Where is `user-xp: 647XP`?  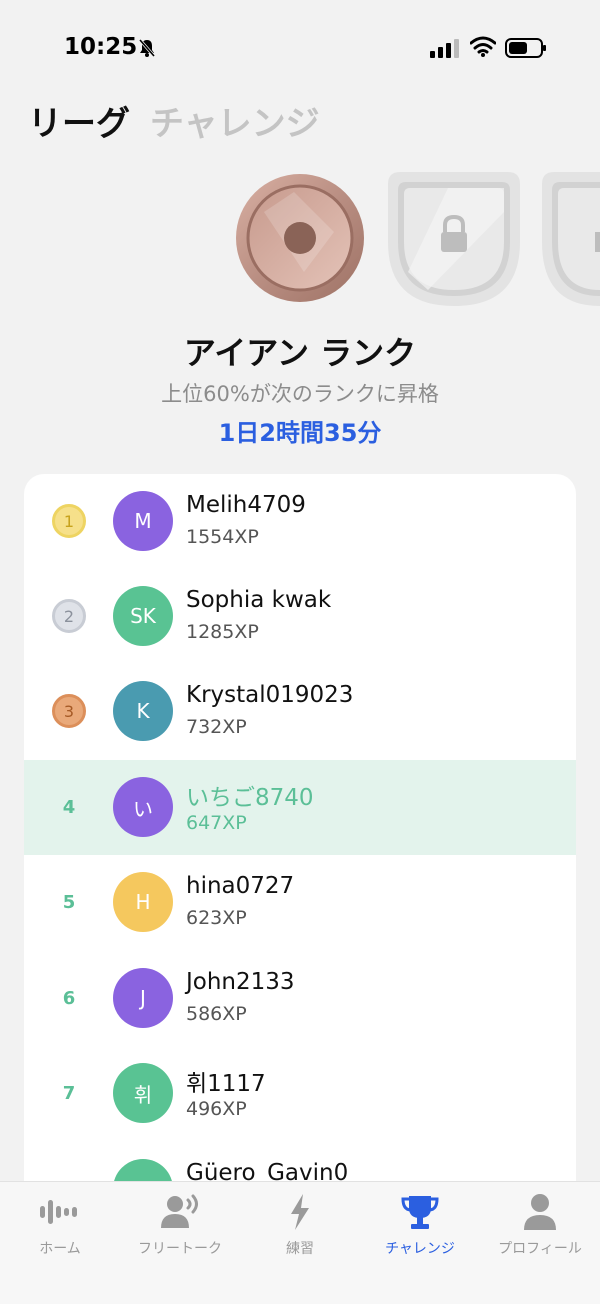 user-xp: 647XP is located at coordinates (216, 823).